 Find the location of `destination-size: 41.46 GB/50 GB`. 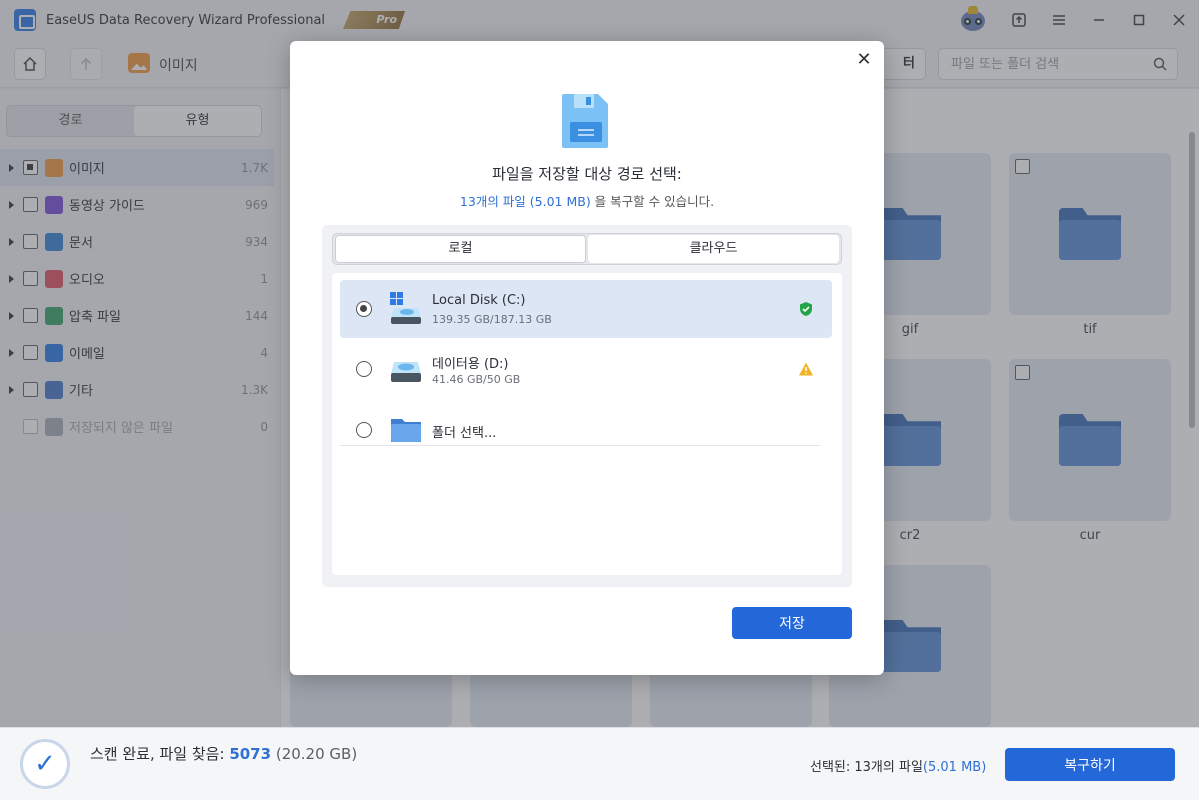

destination-size: 41.46 GB/50 GB is located at coordinates (476, 379).